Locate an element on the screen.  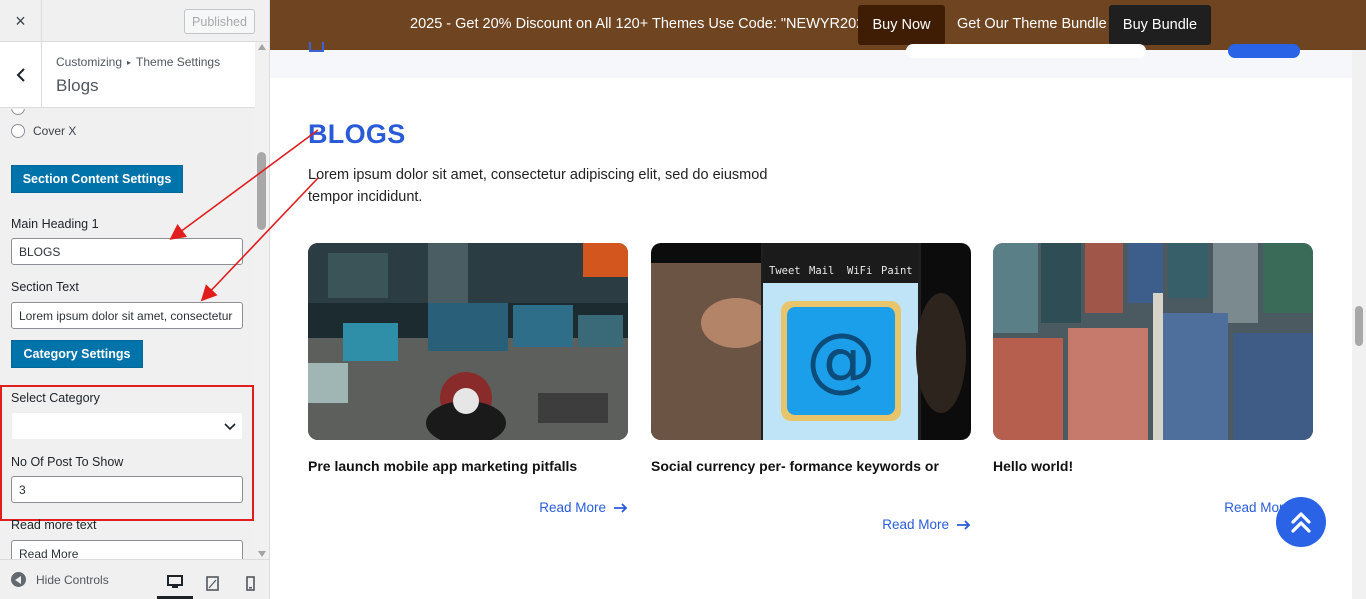
back-button is located at coordinates (21, 75).